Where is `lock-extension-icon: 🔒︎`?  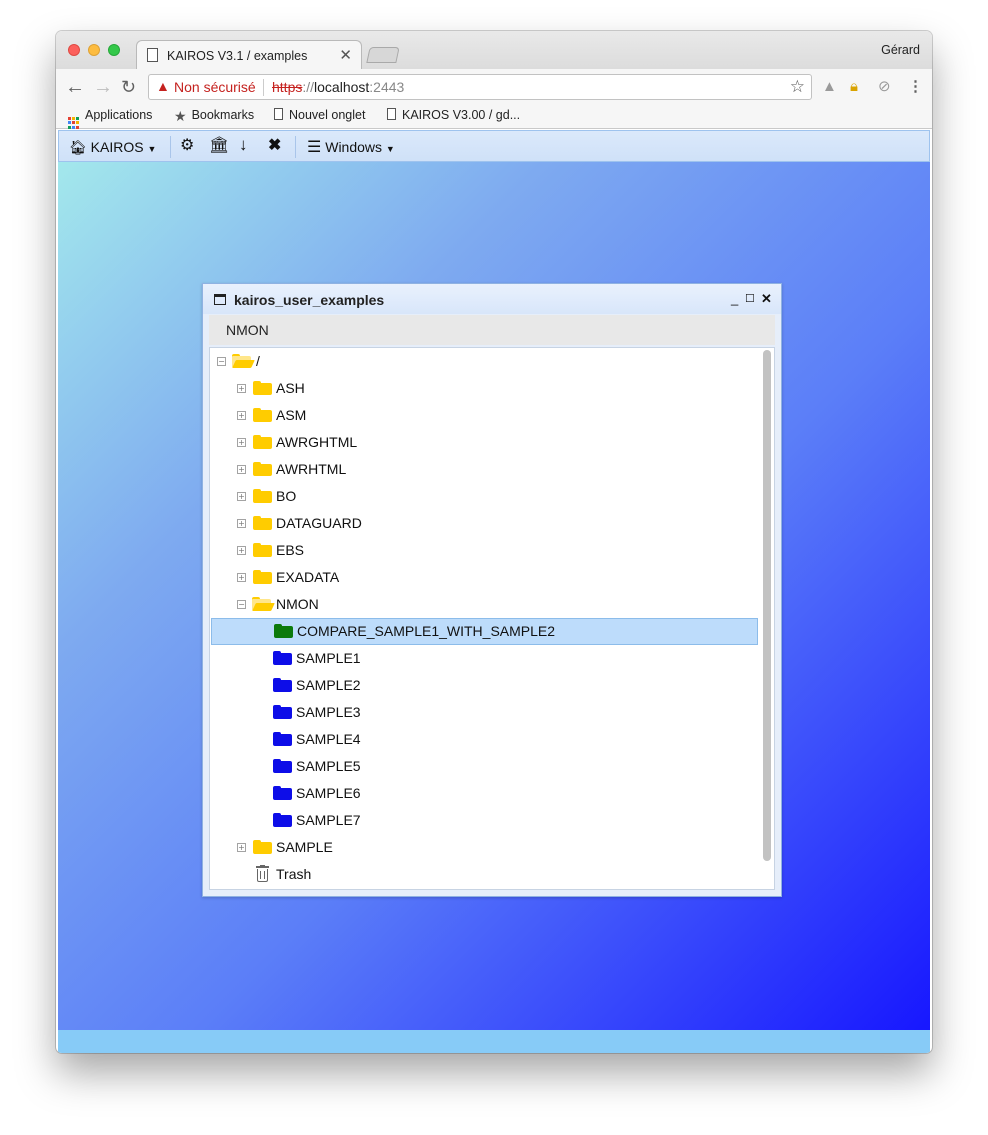
lock-extension-icon: 🔒︎ is located at coordinates (854, 87).